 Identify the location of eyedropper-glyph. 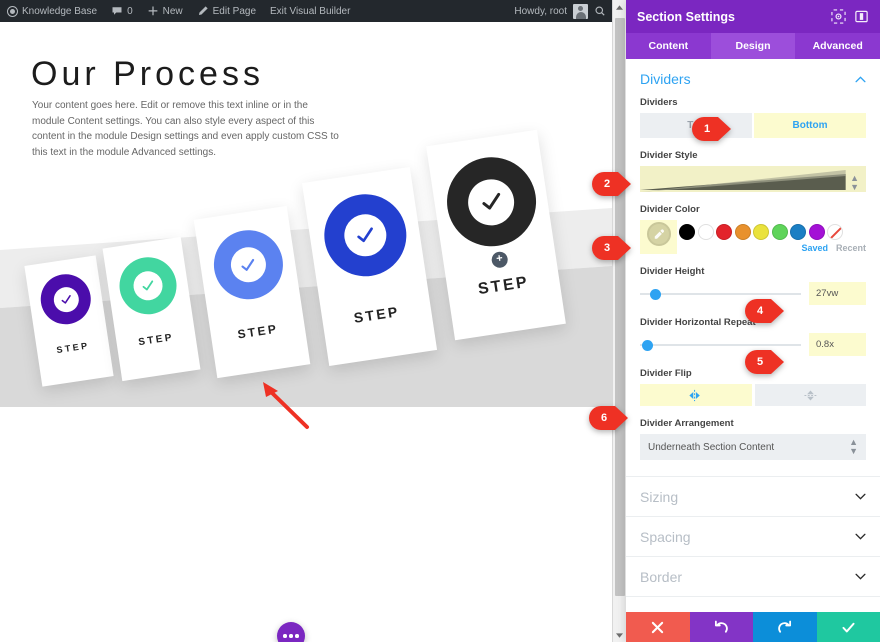
(659, 233).